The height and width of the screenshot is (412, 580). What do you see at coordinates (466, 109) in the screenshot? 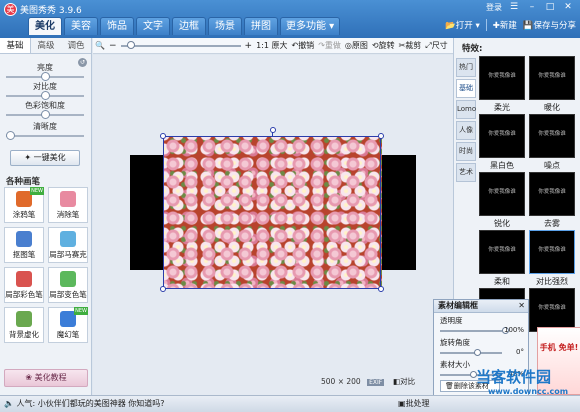
I see `category-lomo: Lomo` at bounding box center [466, 109].